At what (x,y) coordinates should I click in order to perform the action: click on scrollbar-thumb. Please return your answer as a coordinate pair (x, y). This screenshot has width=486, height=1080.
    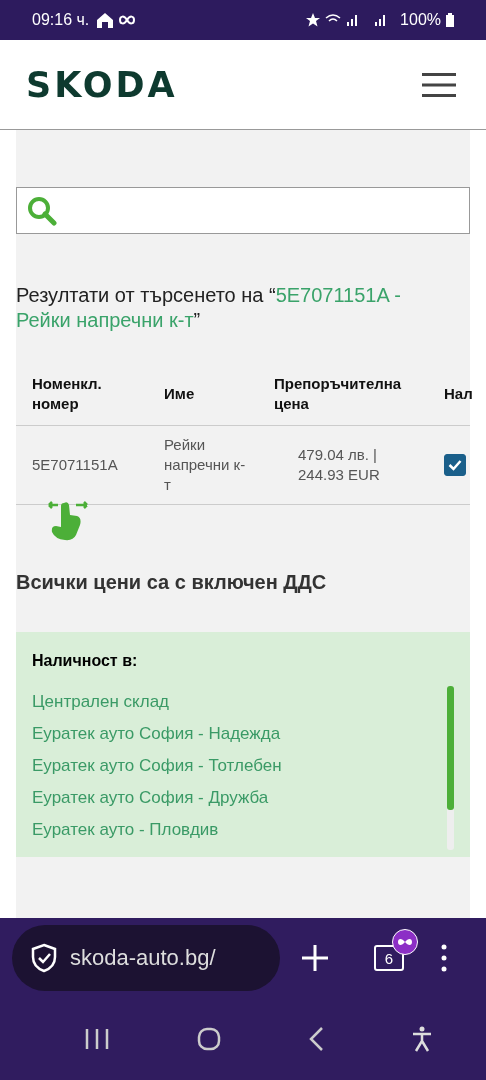
    Looking at the image, I should click on (450, 748).